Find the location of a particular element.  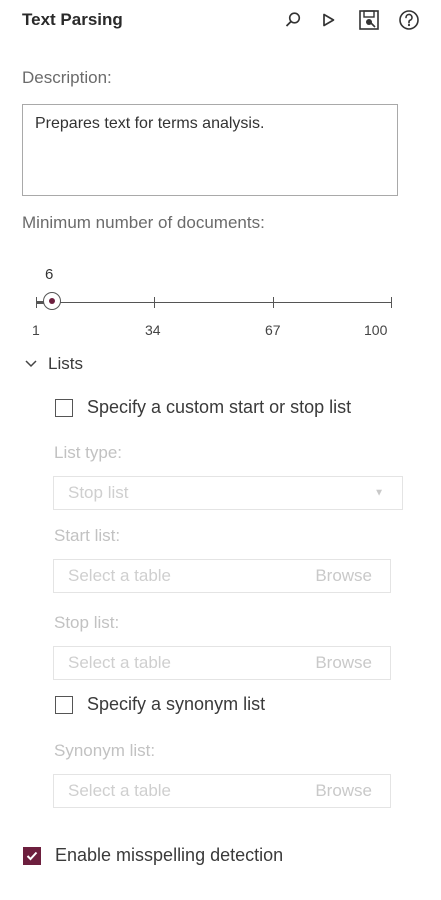

start-list-browse-button: Browse is located at coordinates (343, 576).